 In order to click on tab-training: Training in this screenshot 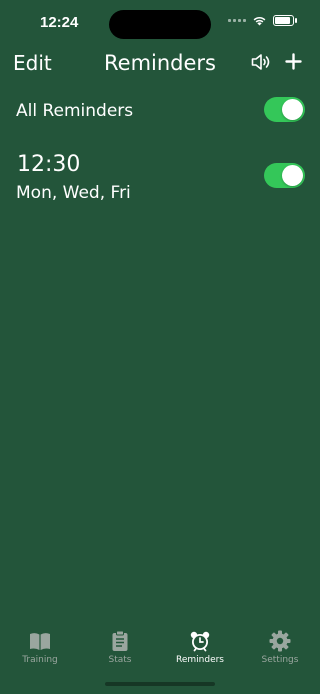, I will do `click(40, 648)`.